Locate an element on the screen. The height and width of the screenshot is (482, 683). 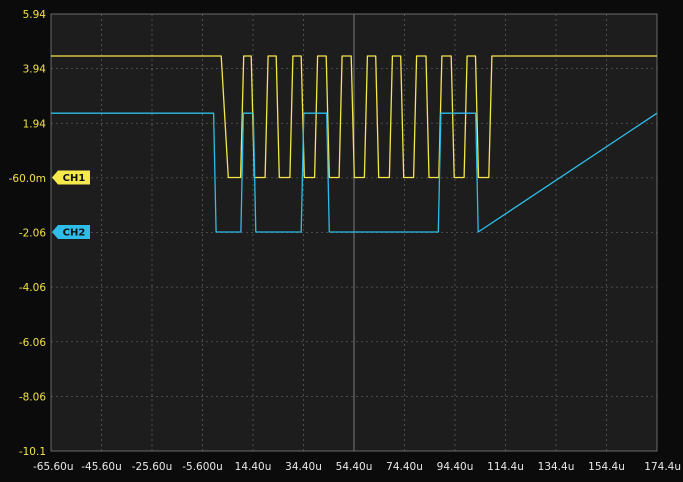
y-tick-label: -6.06 is located at coordinates (32, 343).